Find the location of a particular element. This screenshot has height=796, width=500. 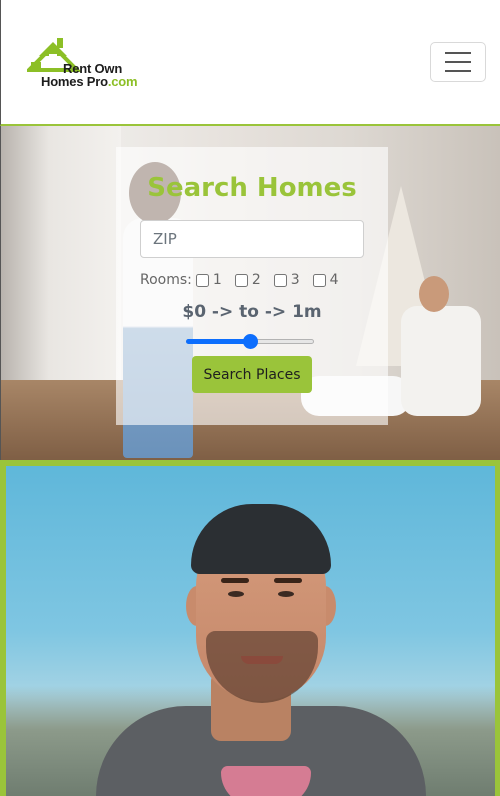

logo-line2: Homes Pro is located at coordinates (74, 81).